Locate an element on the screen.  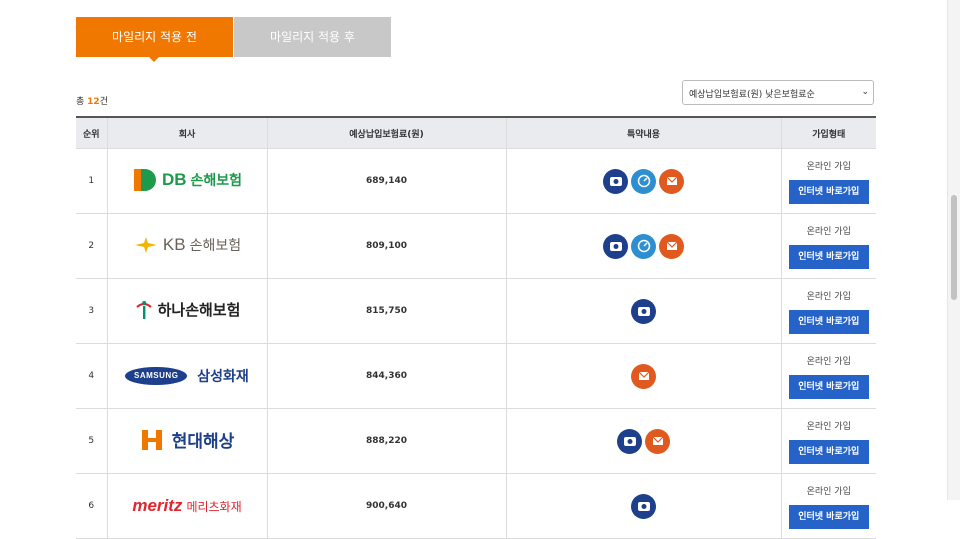
logo-name: 하나손해보험 is located at coordinates (199, 310).